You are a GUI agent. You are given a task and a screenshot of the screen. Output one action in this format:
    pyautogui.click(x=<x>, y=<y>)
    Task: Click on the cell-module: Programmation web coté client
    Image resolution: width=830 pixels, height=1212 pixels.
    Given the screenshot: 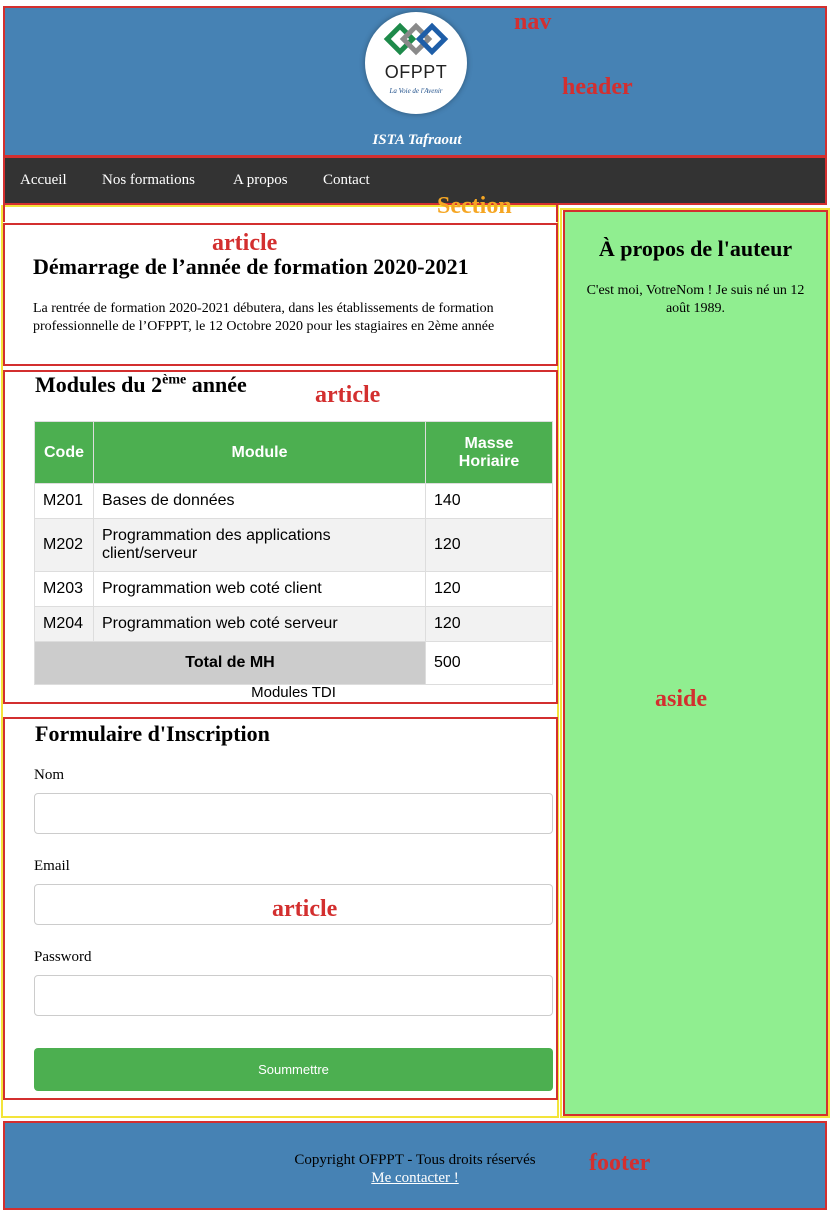 What is the action you would take?
    pyautogui.click(x=259, y=589)
    